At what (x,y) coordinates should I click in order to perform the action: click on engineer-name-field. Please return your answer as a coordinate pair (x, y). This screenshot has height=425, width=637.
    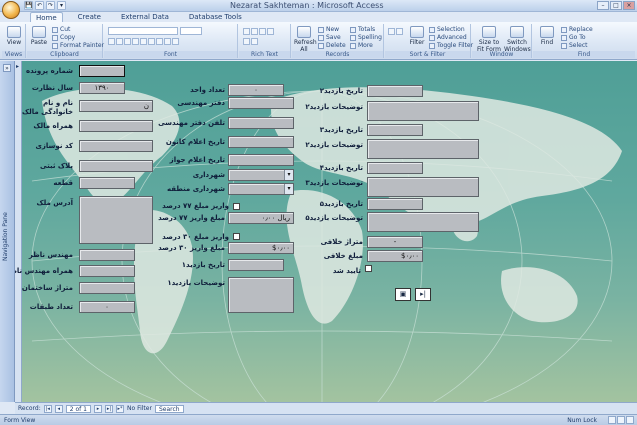
    Looking at the image, I should click on (107, 255).